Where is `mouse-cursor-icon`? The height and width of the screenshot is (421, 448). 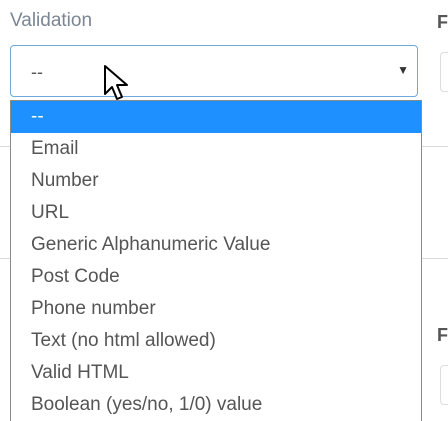
mouse-cursor-icon is located at coordinates (116, 82).